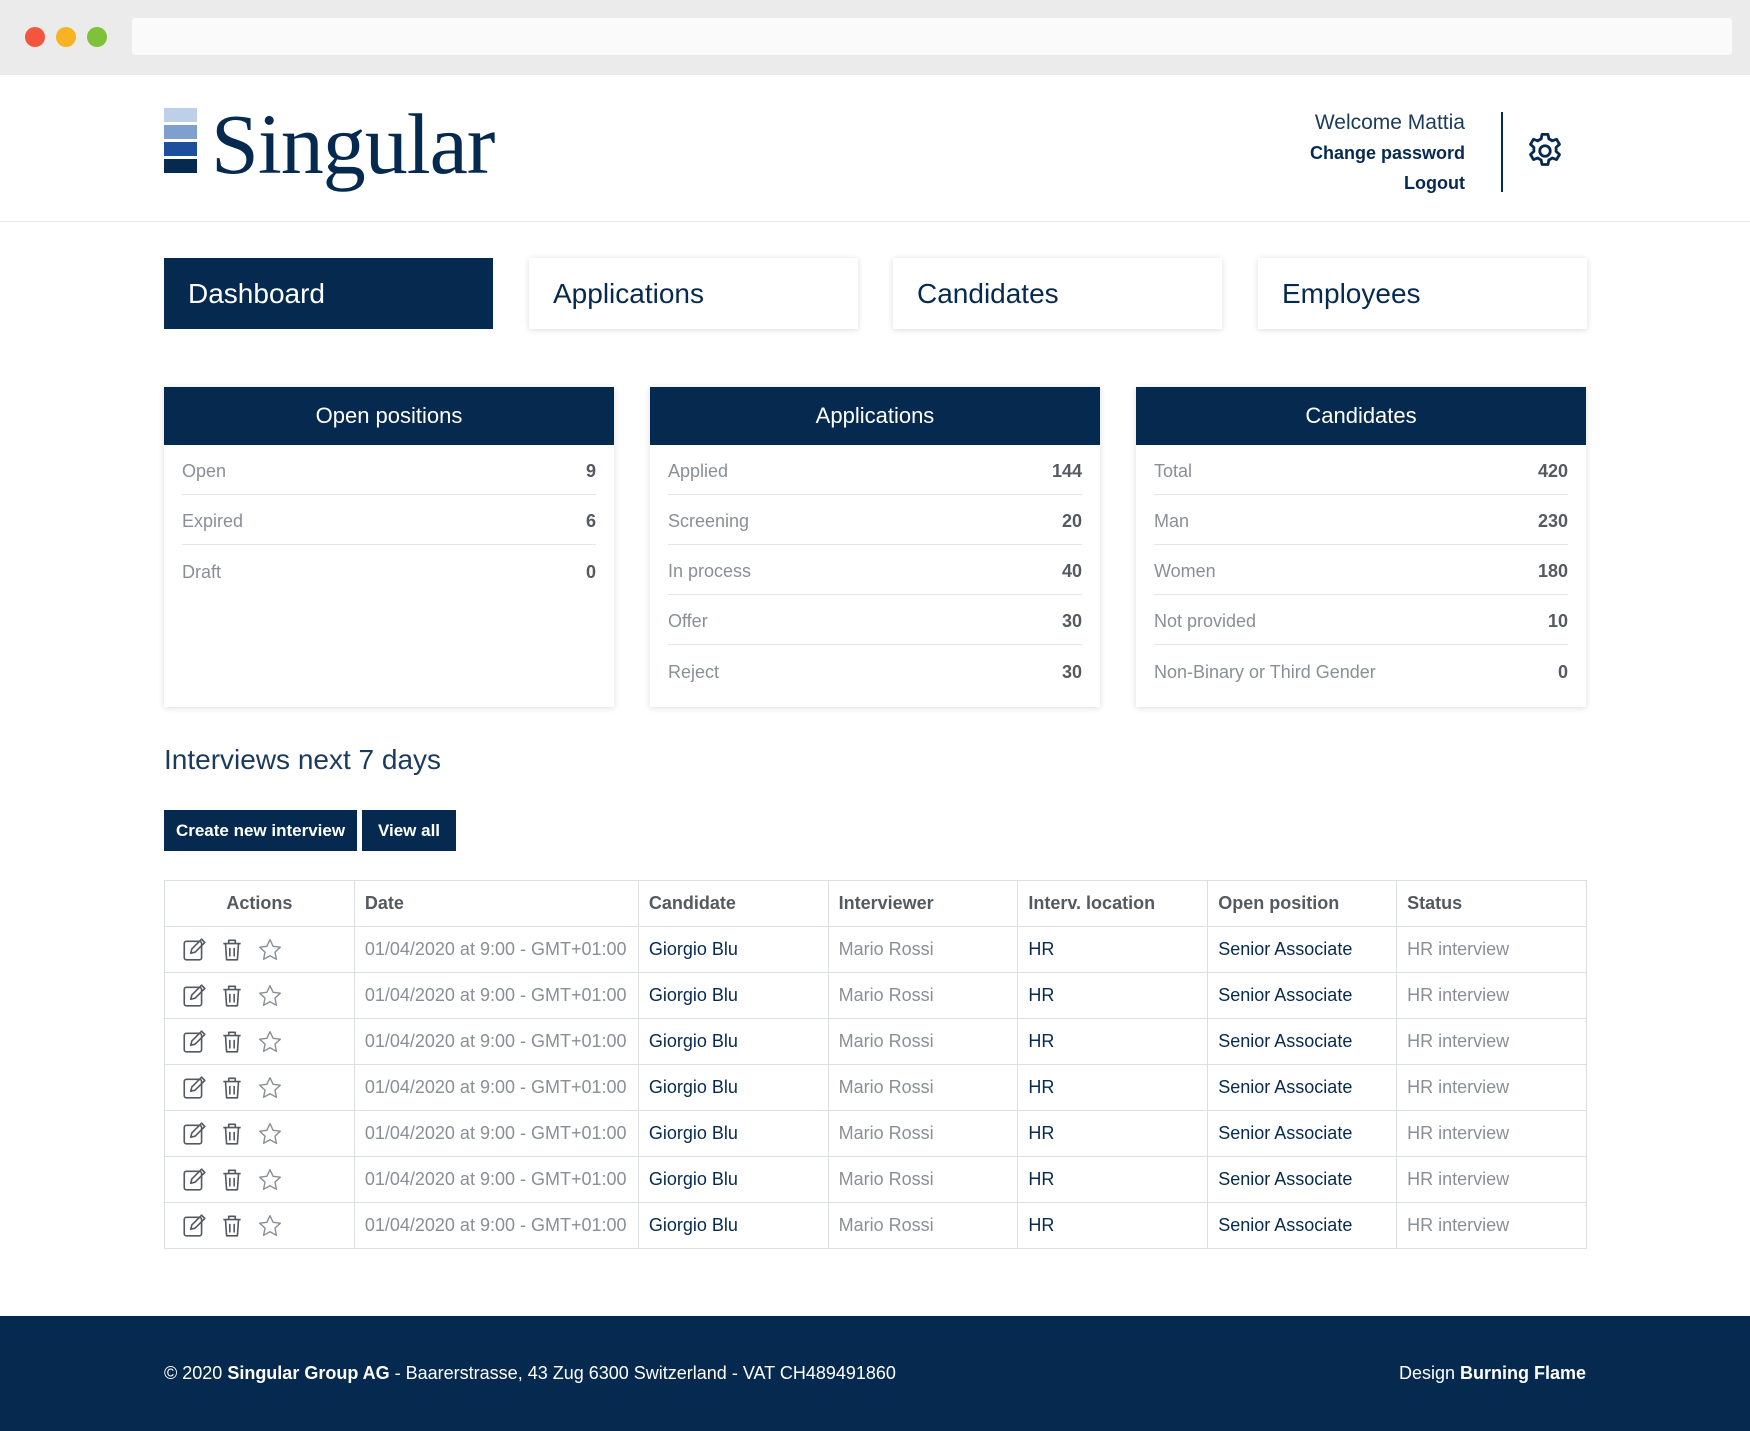 The height and width of the screenshot is (1431, 1750). Describe the element at coordinates (875, 620) in the screenshot. I see `stat-row: Offer 30` at that location.